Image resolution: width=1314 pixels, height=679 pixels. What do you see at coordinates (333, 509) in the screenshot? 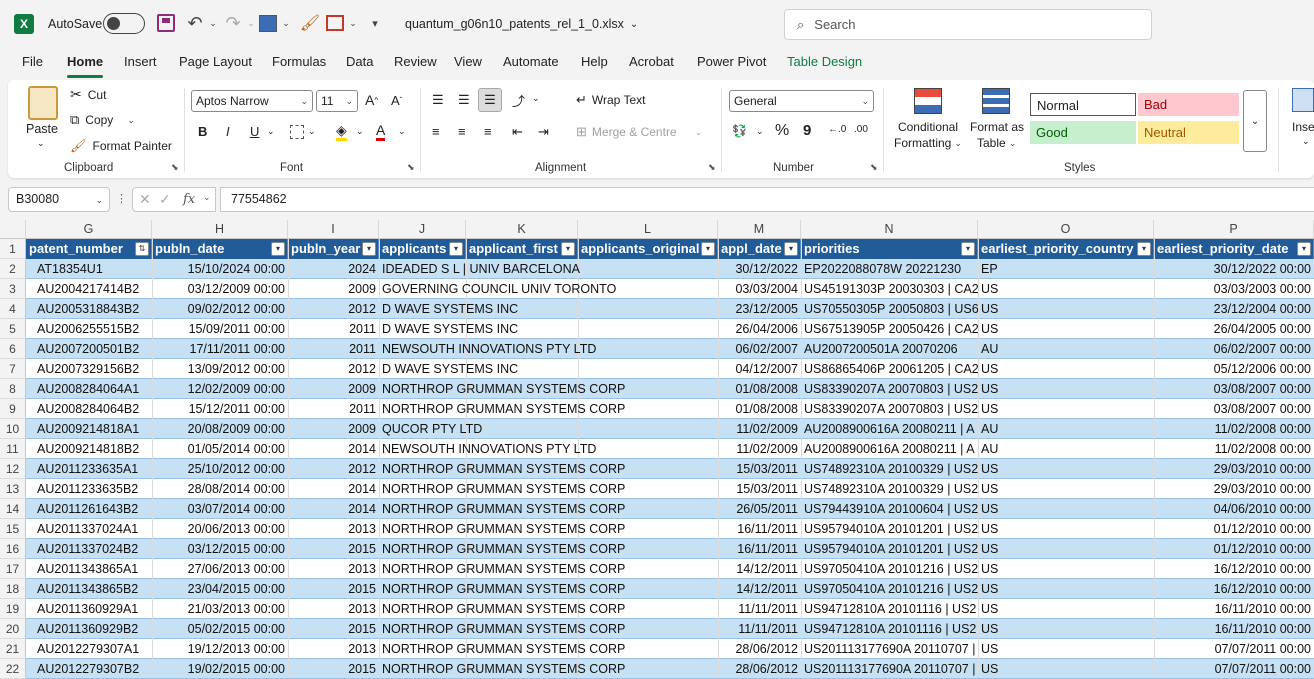
I see `table-cell-publn-year: 2014` at bounding box center [333, 509].